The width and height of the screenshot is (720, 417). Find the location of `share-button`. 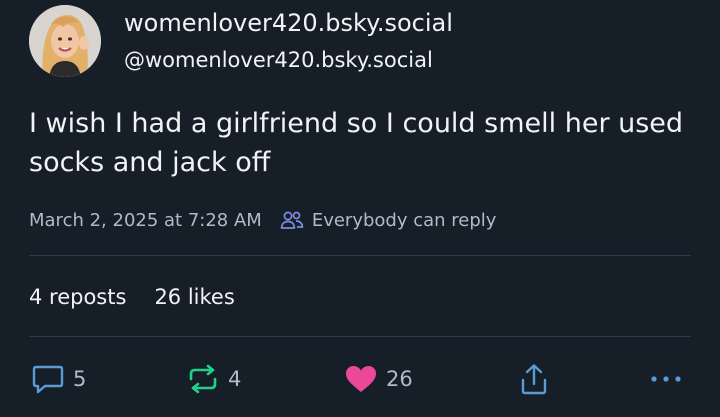

share-button is located at coordinates (534, 379).